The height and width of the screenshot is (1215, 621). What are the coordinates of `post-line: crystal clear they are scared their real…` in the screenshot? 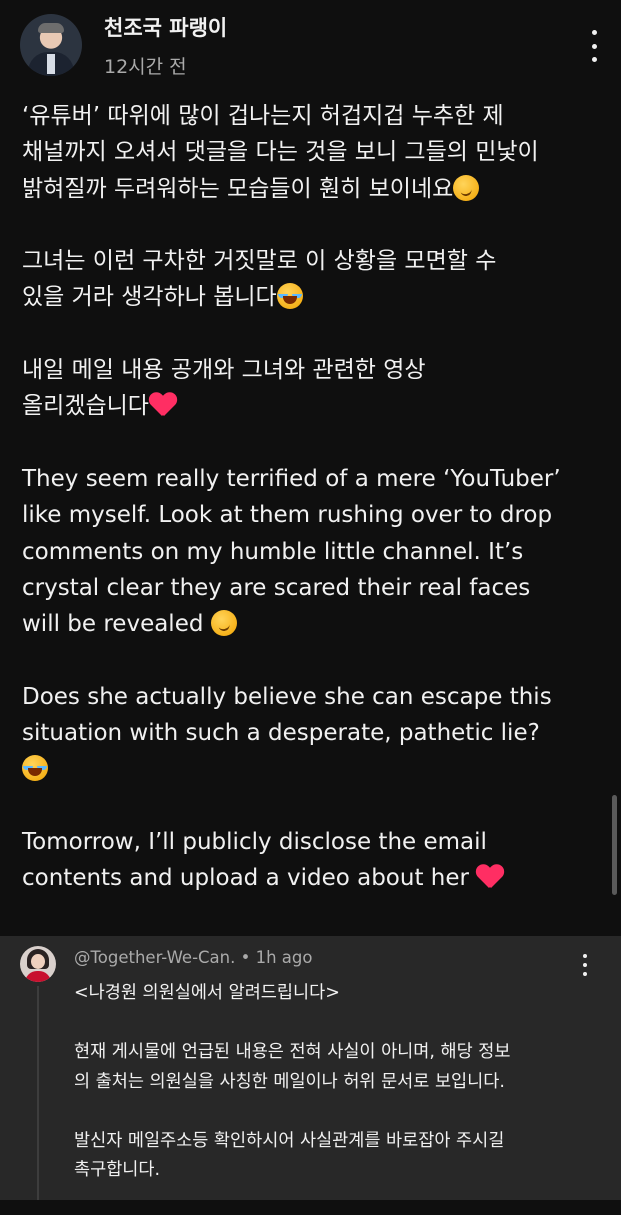 It's located at (276, 587).